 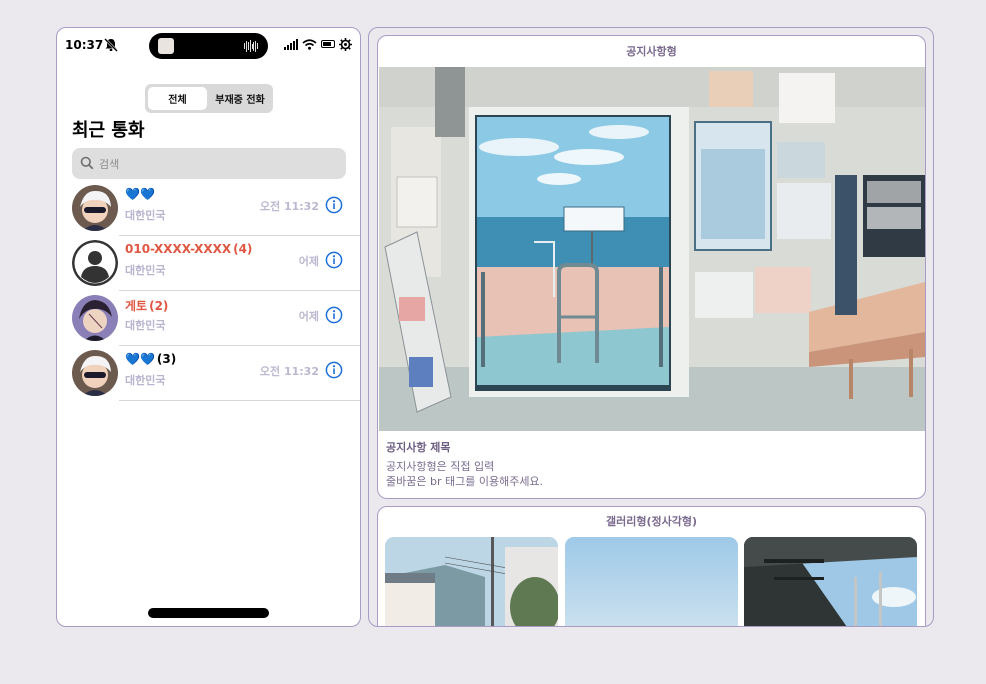 What do you see at coordinates (418, 447) in the screenshot?
I see `notice-title: 공지사항 제목` at bounding box center [418, 447].